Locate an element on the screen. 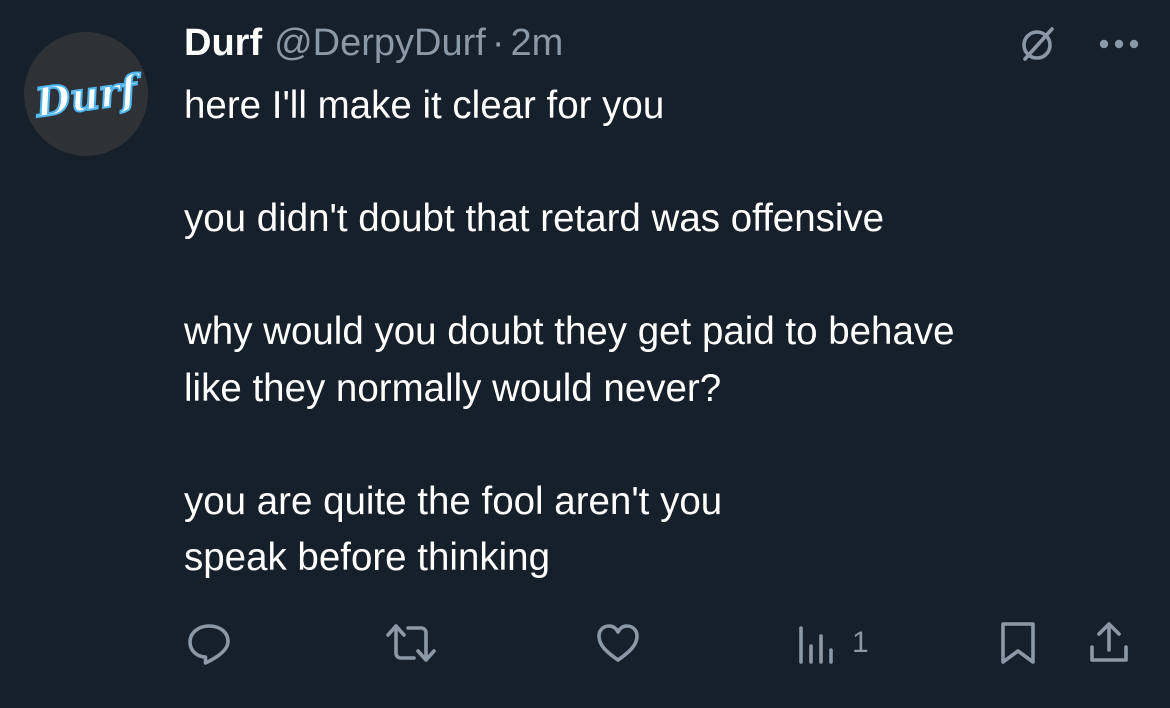  retweet-icon is located at coordinates (411, 643).